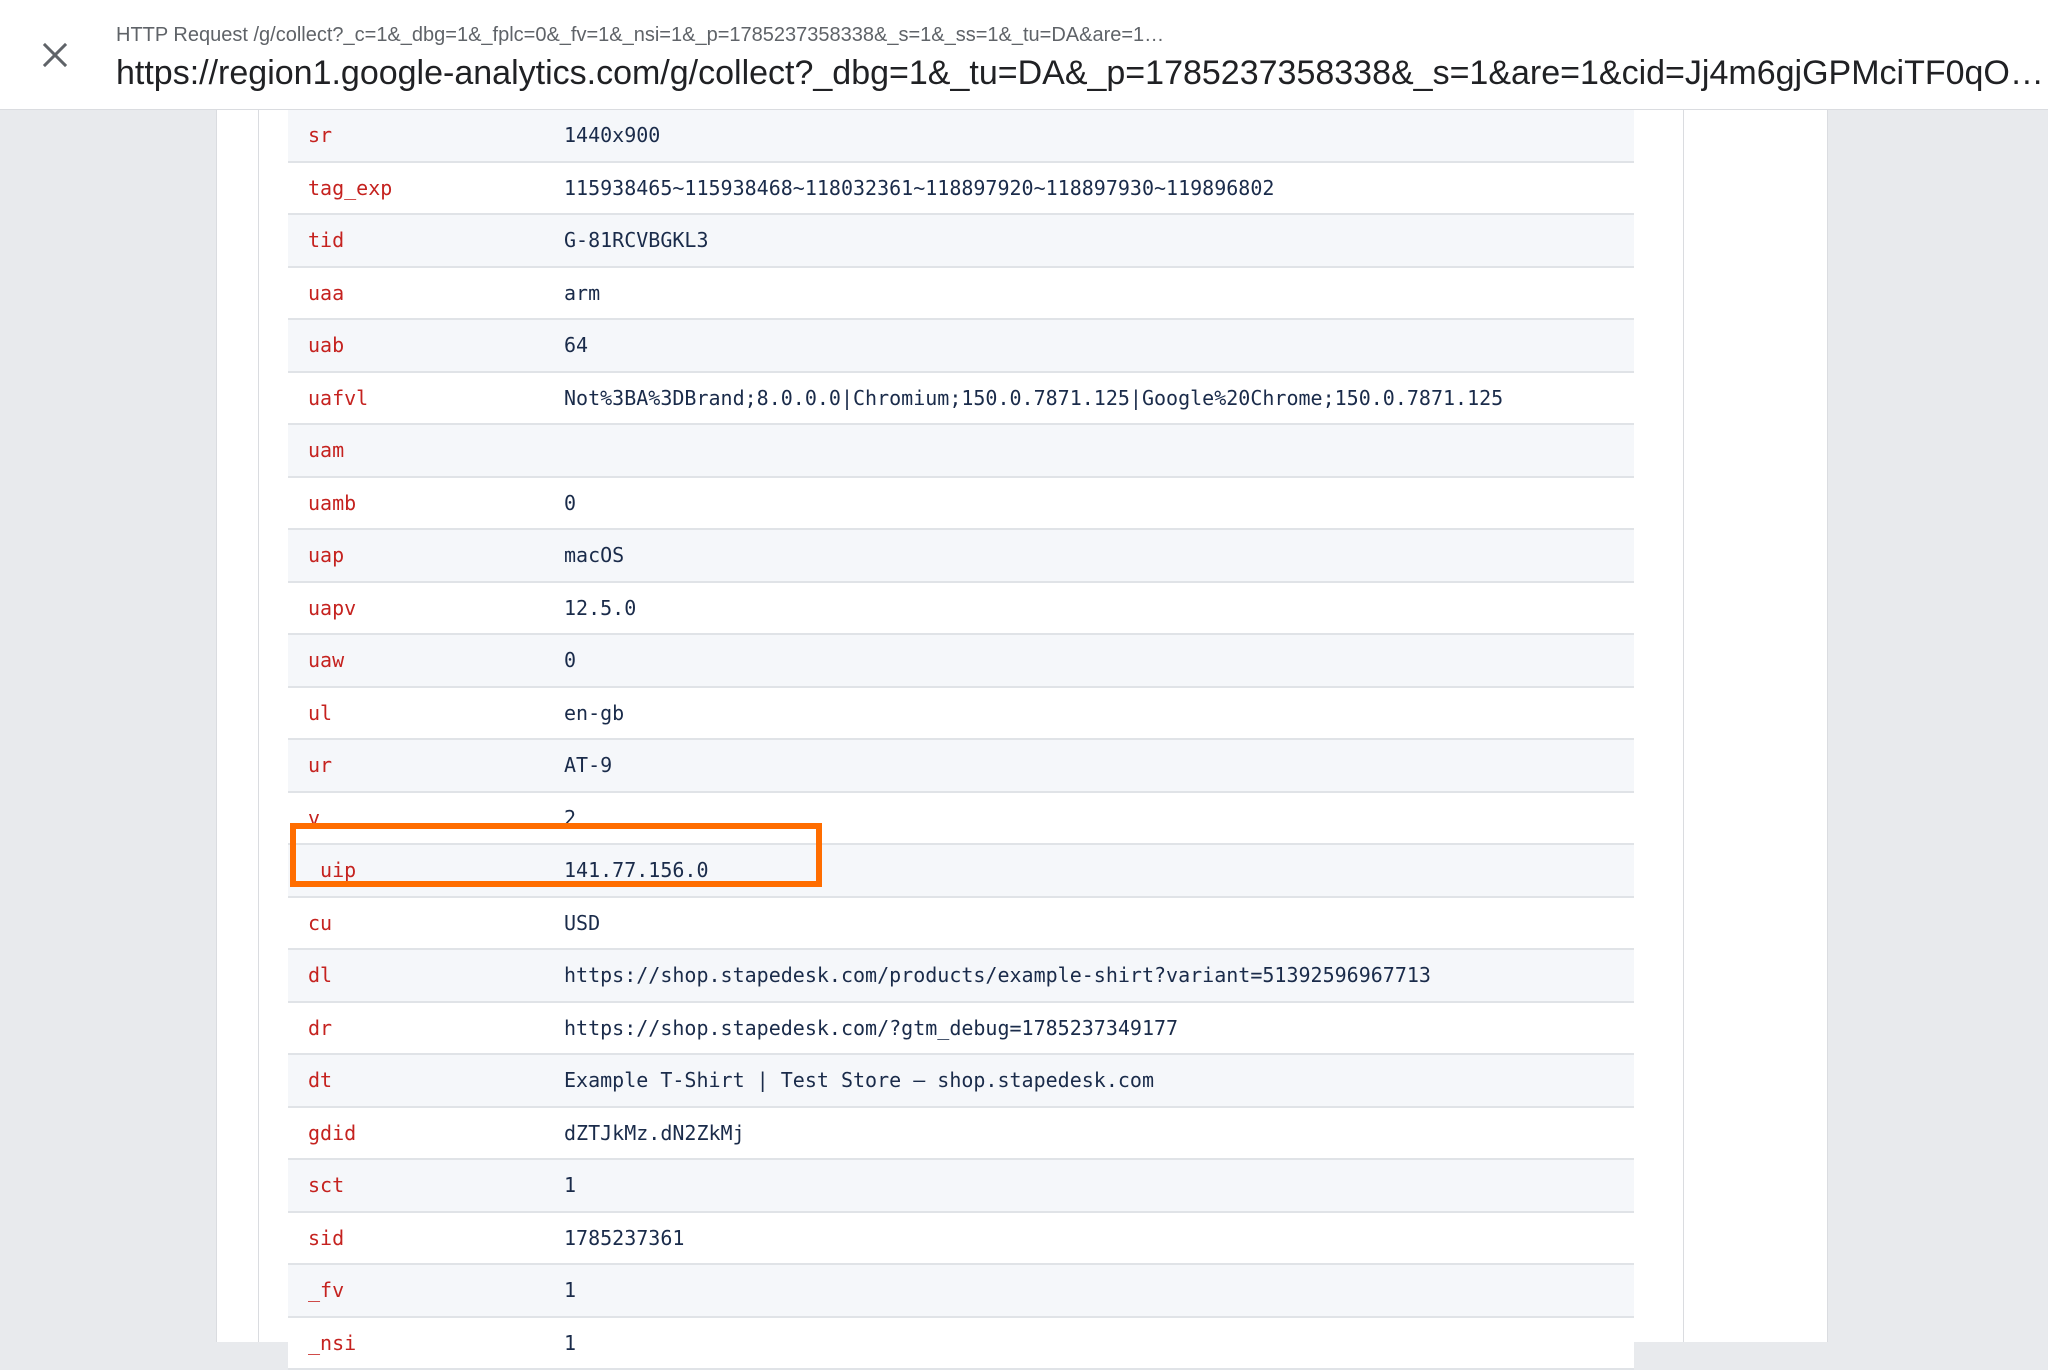  I want to click on table-row: _fv1, so click(961, 1291).